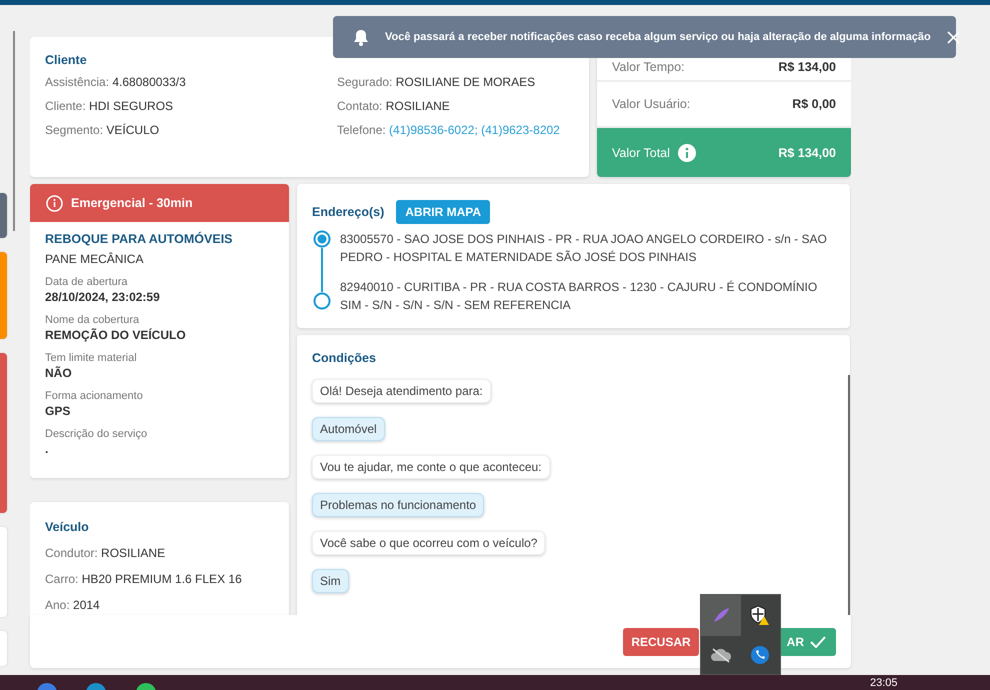  What do you see at coordinates (191, 82) in the screenshot?
I see `client-field: Assistência: 4.68080033/3` at bounding box center [191, 82].